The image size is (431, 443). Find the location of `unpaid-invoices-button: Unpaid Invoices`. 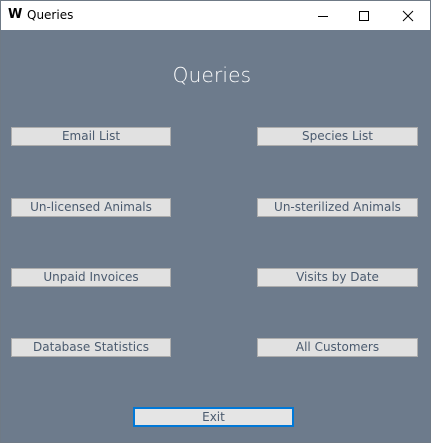

unpaid-invoices-button: Unpaid Invoices is located at coordinates (91, 277).